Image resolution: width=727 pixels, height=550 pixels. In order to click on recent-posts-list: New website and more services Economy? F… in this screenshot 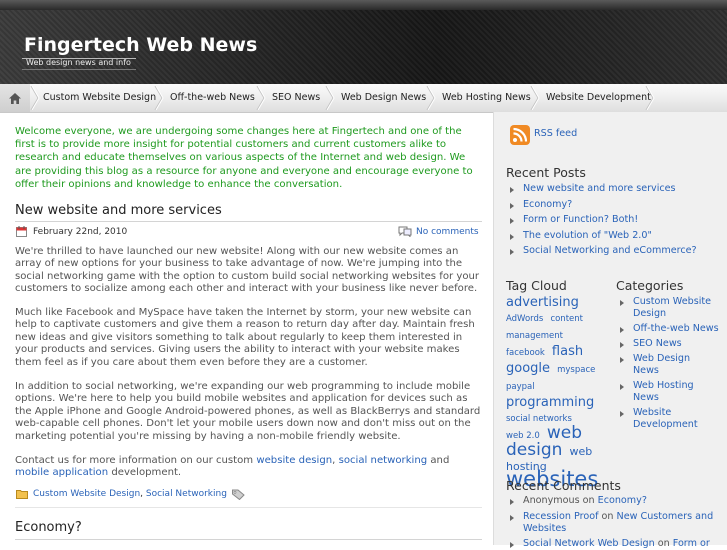, I will do `click(612, 220)`.